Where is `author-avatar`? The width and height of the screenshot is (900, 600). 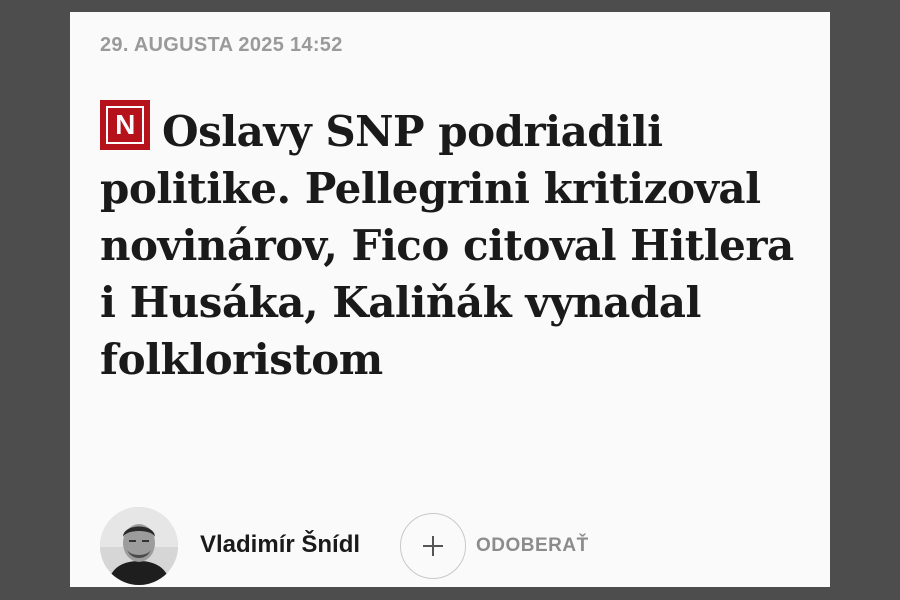 author-avatar is located at coordinates (139, 546).